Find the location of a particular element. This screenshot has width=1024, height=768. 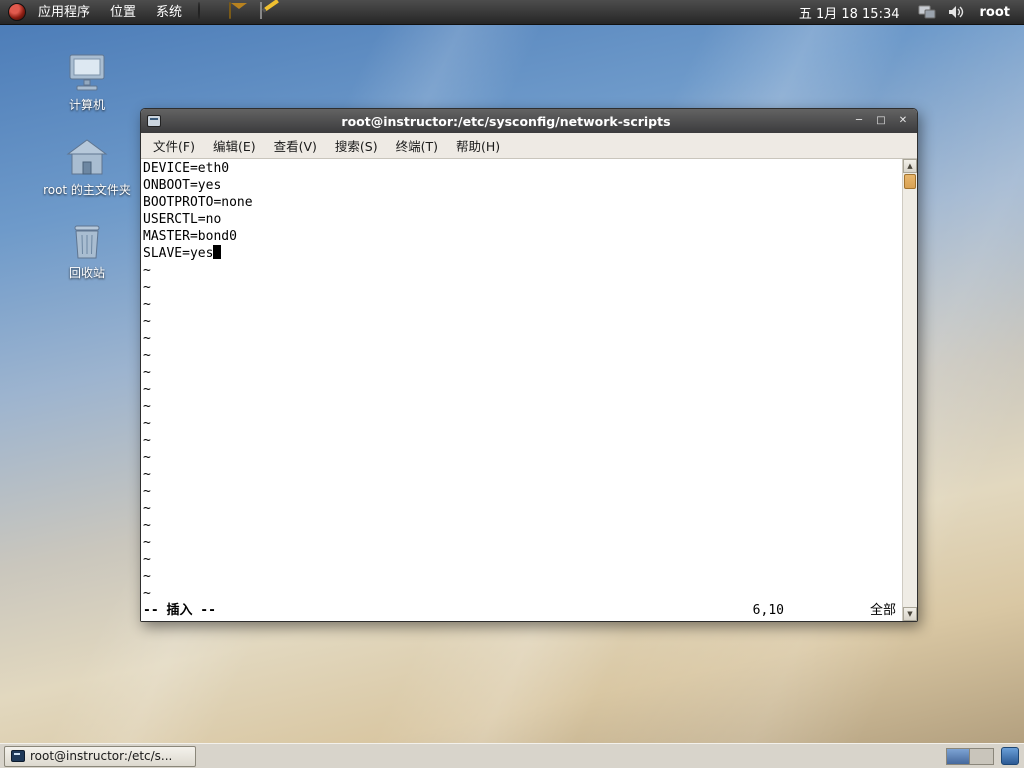

menu-view: 查看(V) is located at coordinates (295, 145).